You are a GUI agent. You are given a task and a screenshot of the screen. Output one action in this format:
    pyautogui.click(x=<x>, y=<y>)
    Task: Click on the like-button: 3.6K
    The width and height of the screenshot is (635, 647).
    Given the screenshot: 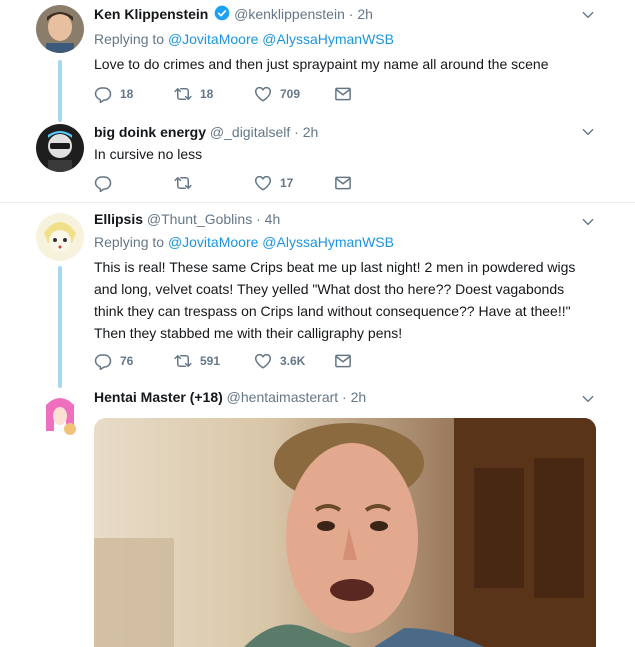 What is the action you would take?
    pyautogui.click(x=294, y=361)
    